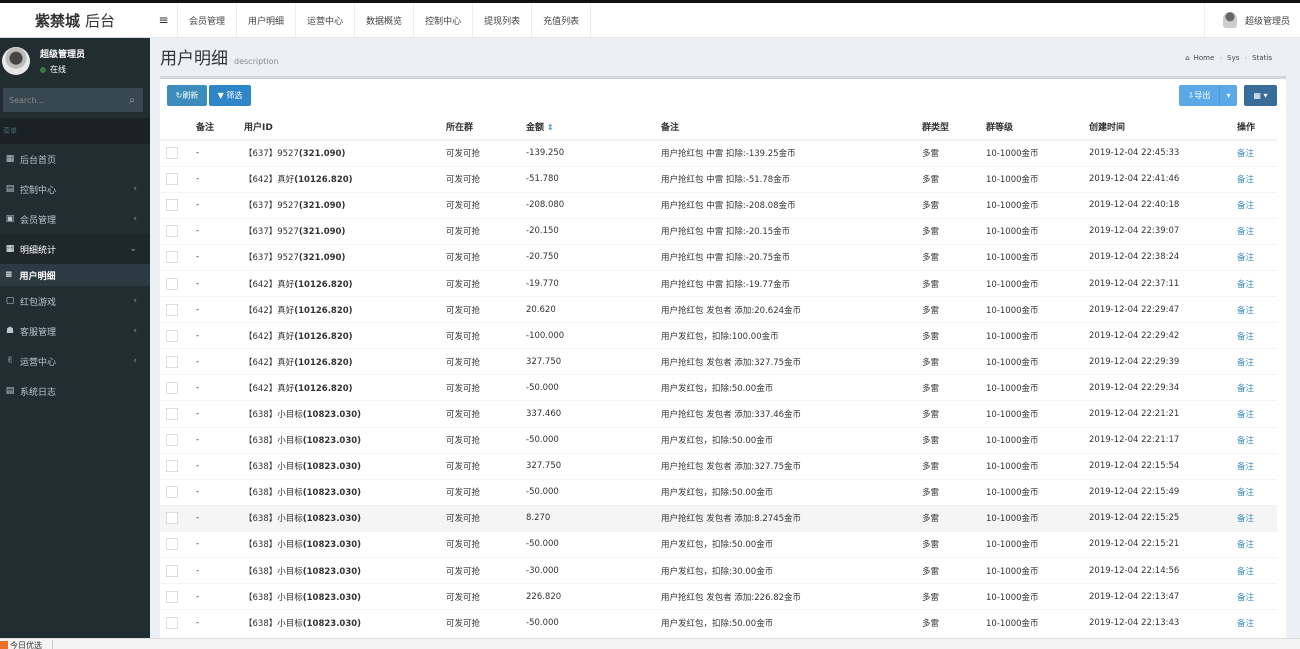 Image resolution: width=1300 pixels, height=649 pixels. What do you see at coordinates (75, 249) in the screenshot?
I see `sidebar-item-detail-stats: ▦ 明细统计 ⌄` at bounding box center [75, 249].